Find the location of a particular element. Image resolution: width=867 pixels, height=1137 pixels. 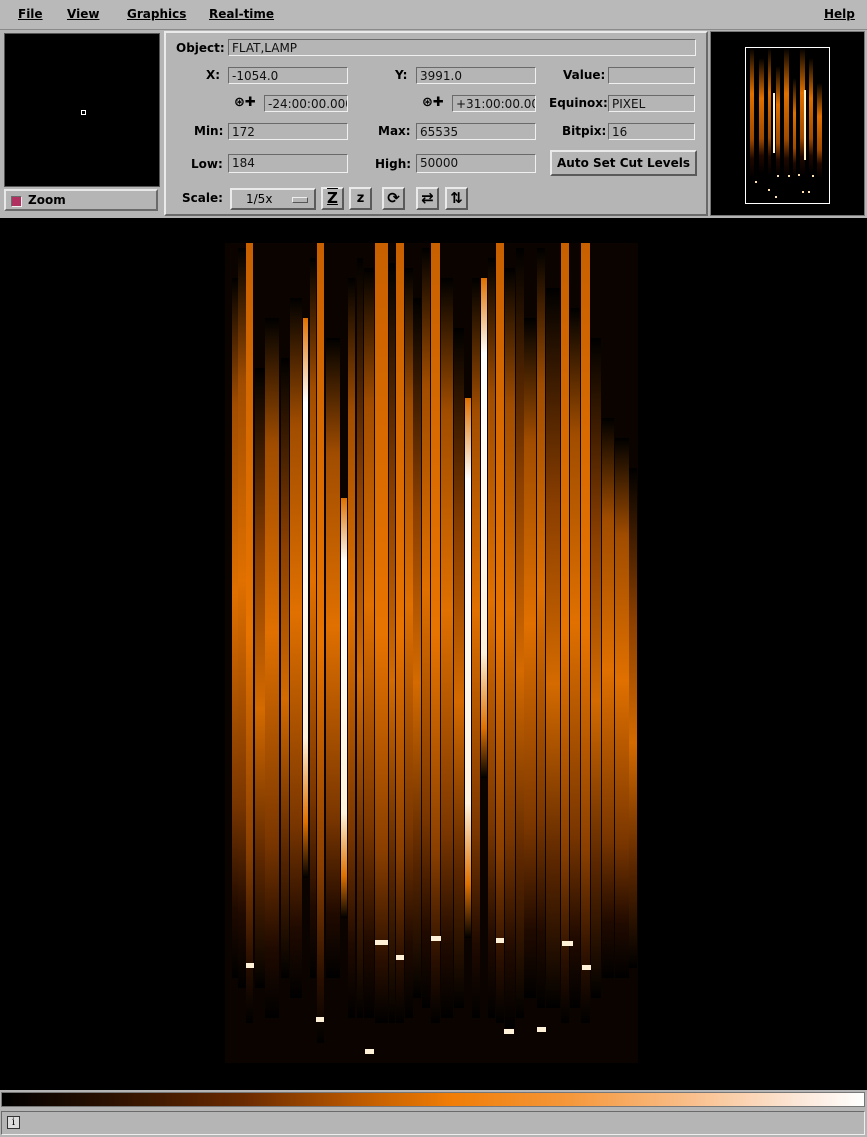

bitpix-label: Bitpix: is located at coordinates (584, 131).